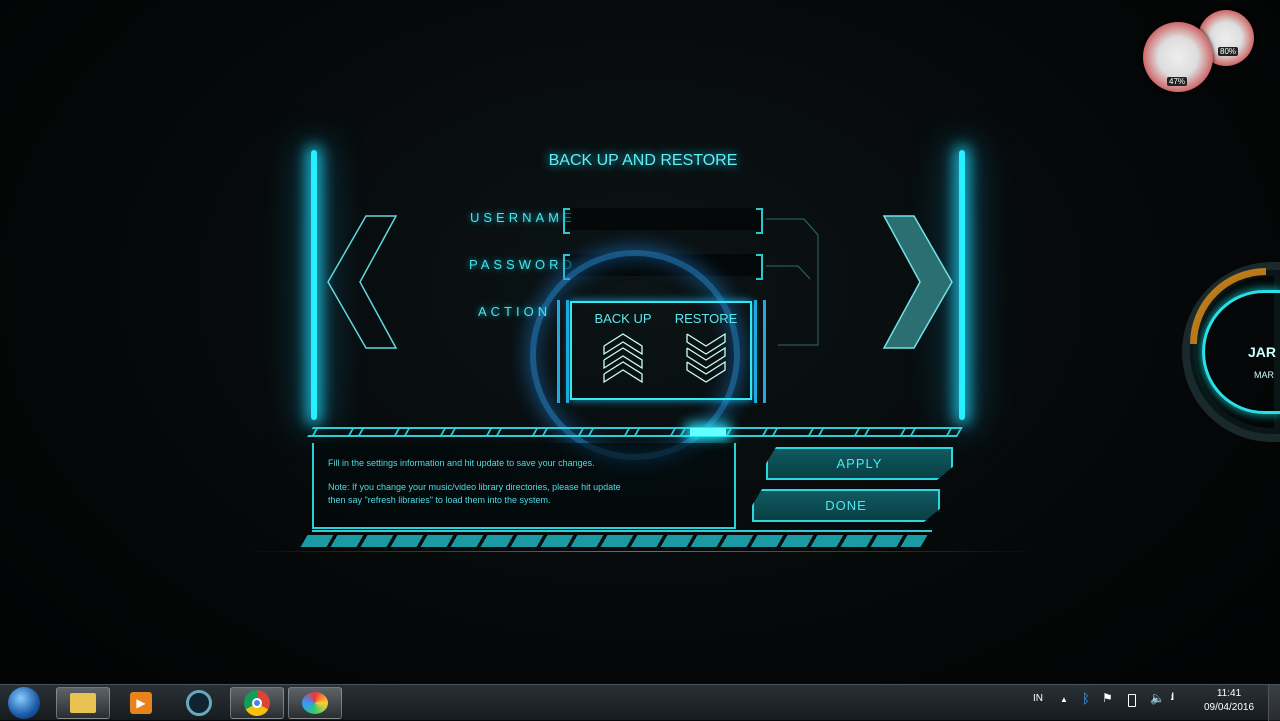  What do you see at coordinates (1172, 697) in the screenshot?
I see `network-signal-icon: .ıll` at bounding box center [1172, 697].